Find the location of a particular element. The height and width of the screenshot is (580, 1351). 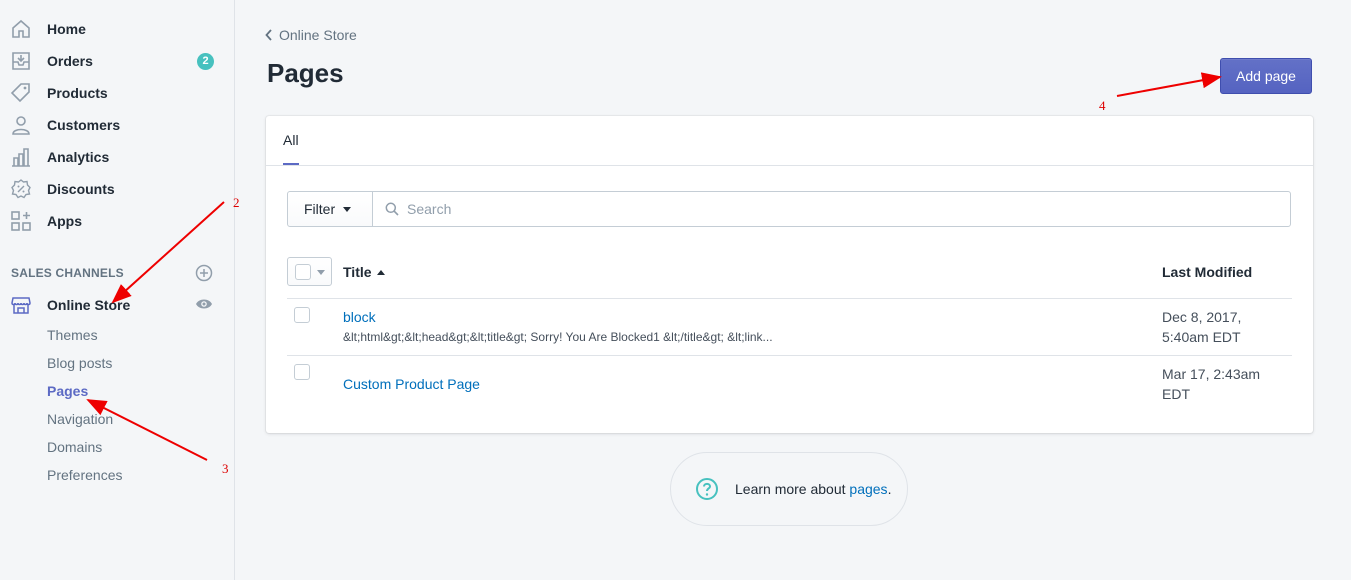

date-line: Dec 8, 2017, is located at coordinates (1202, 317).